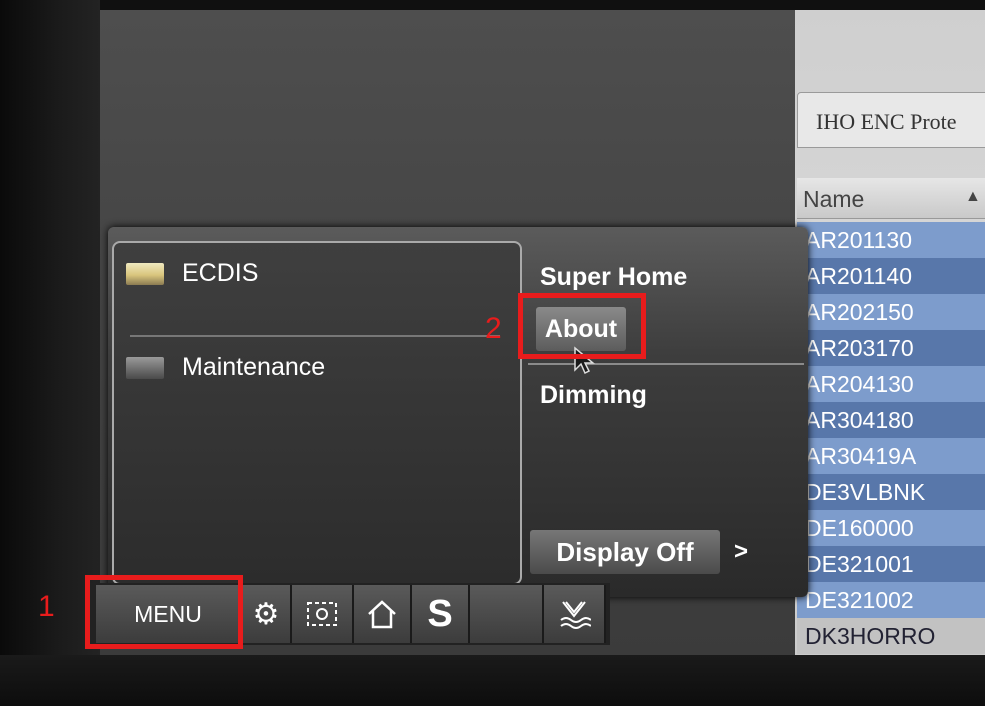  Describe the element at coordinates (492, 5) in the screenshot. I see `monitor-bezel-top` at that location.